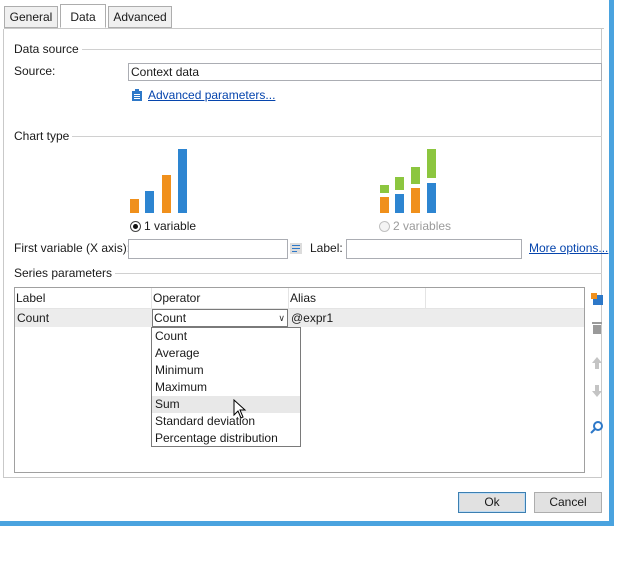 The height and width of the screenshot is (569, 623). I want to click on column-header-alias: Alias, so click(357, 298).